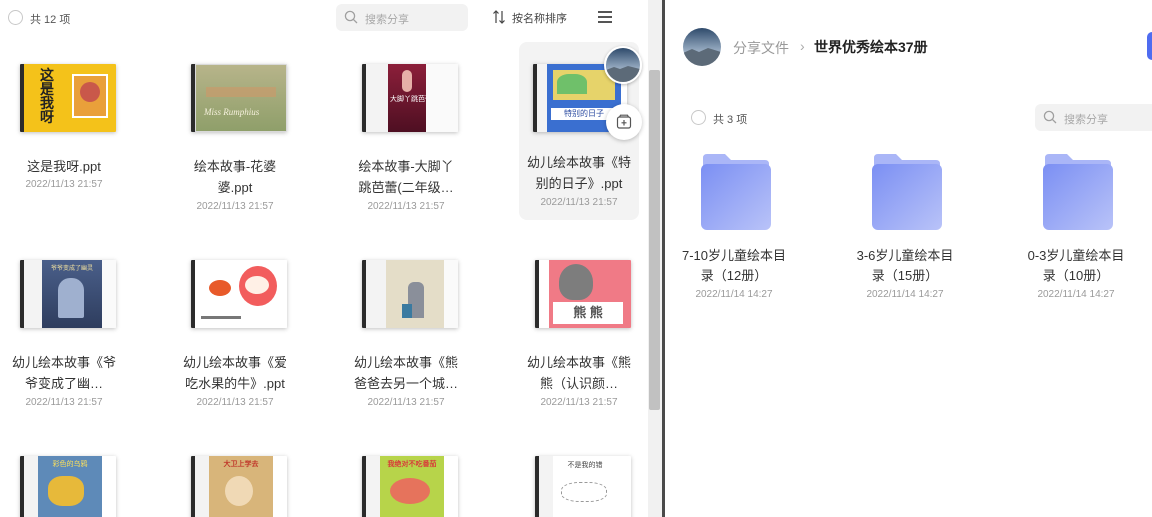 This screenshot has width=1152, height=517. Describe the element at coordinates (324, 18) in the screenshot. I see `file-list-toolbar: 共 12 项 搜索分享 按名称排序` at that location.